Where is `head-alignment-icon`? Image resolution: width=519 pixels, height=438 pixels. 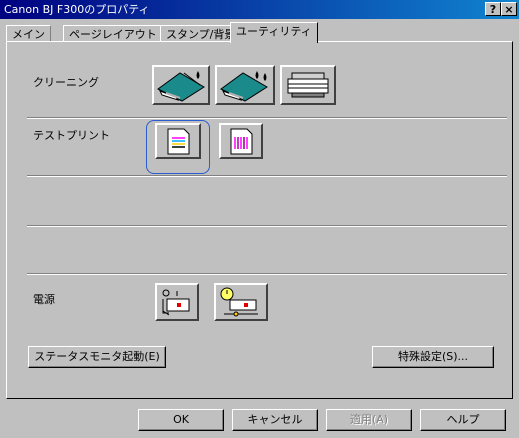
head-alignment-icon is located at coordinates (308, 85).